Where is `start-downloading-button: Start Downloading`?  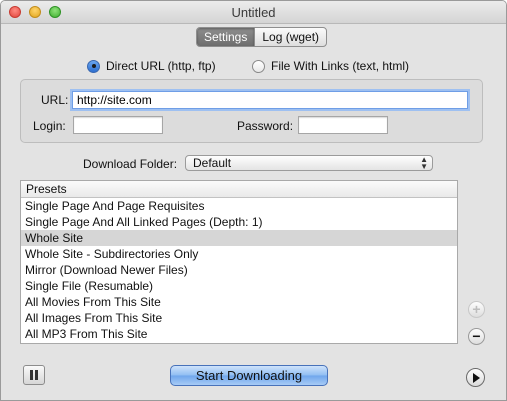 start-downloading-button: Start Downloading is located at coordinates (249, 375).